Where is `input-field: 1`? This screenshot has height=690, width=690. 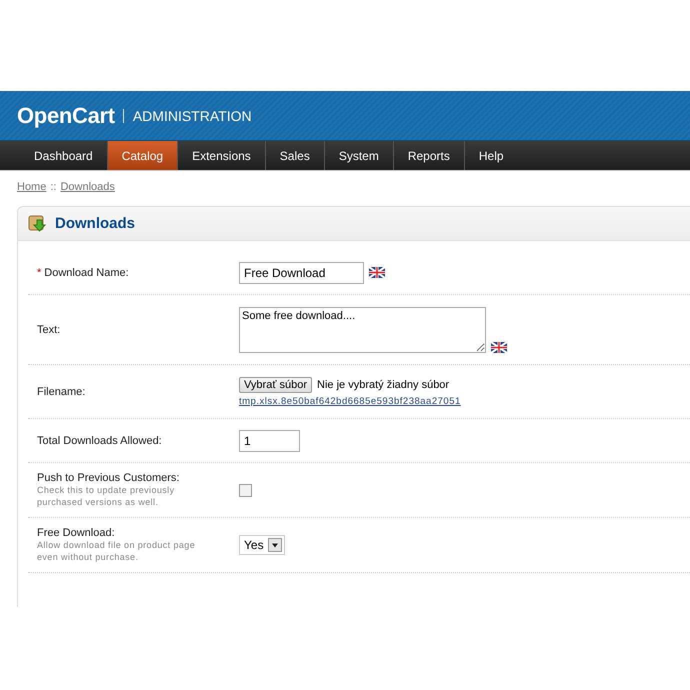 input-field: 1 is located at coordinates (269, 441).